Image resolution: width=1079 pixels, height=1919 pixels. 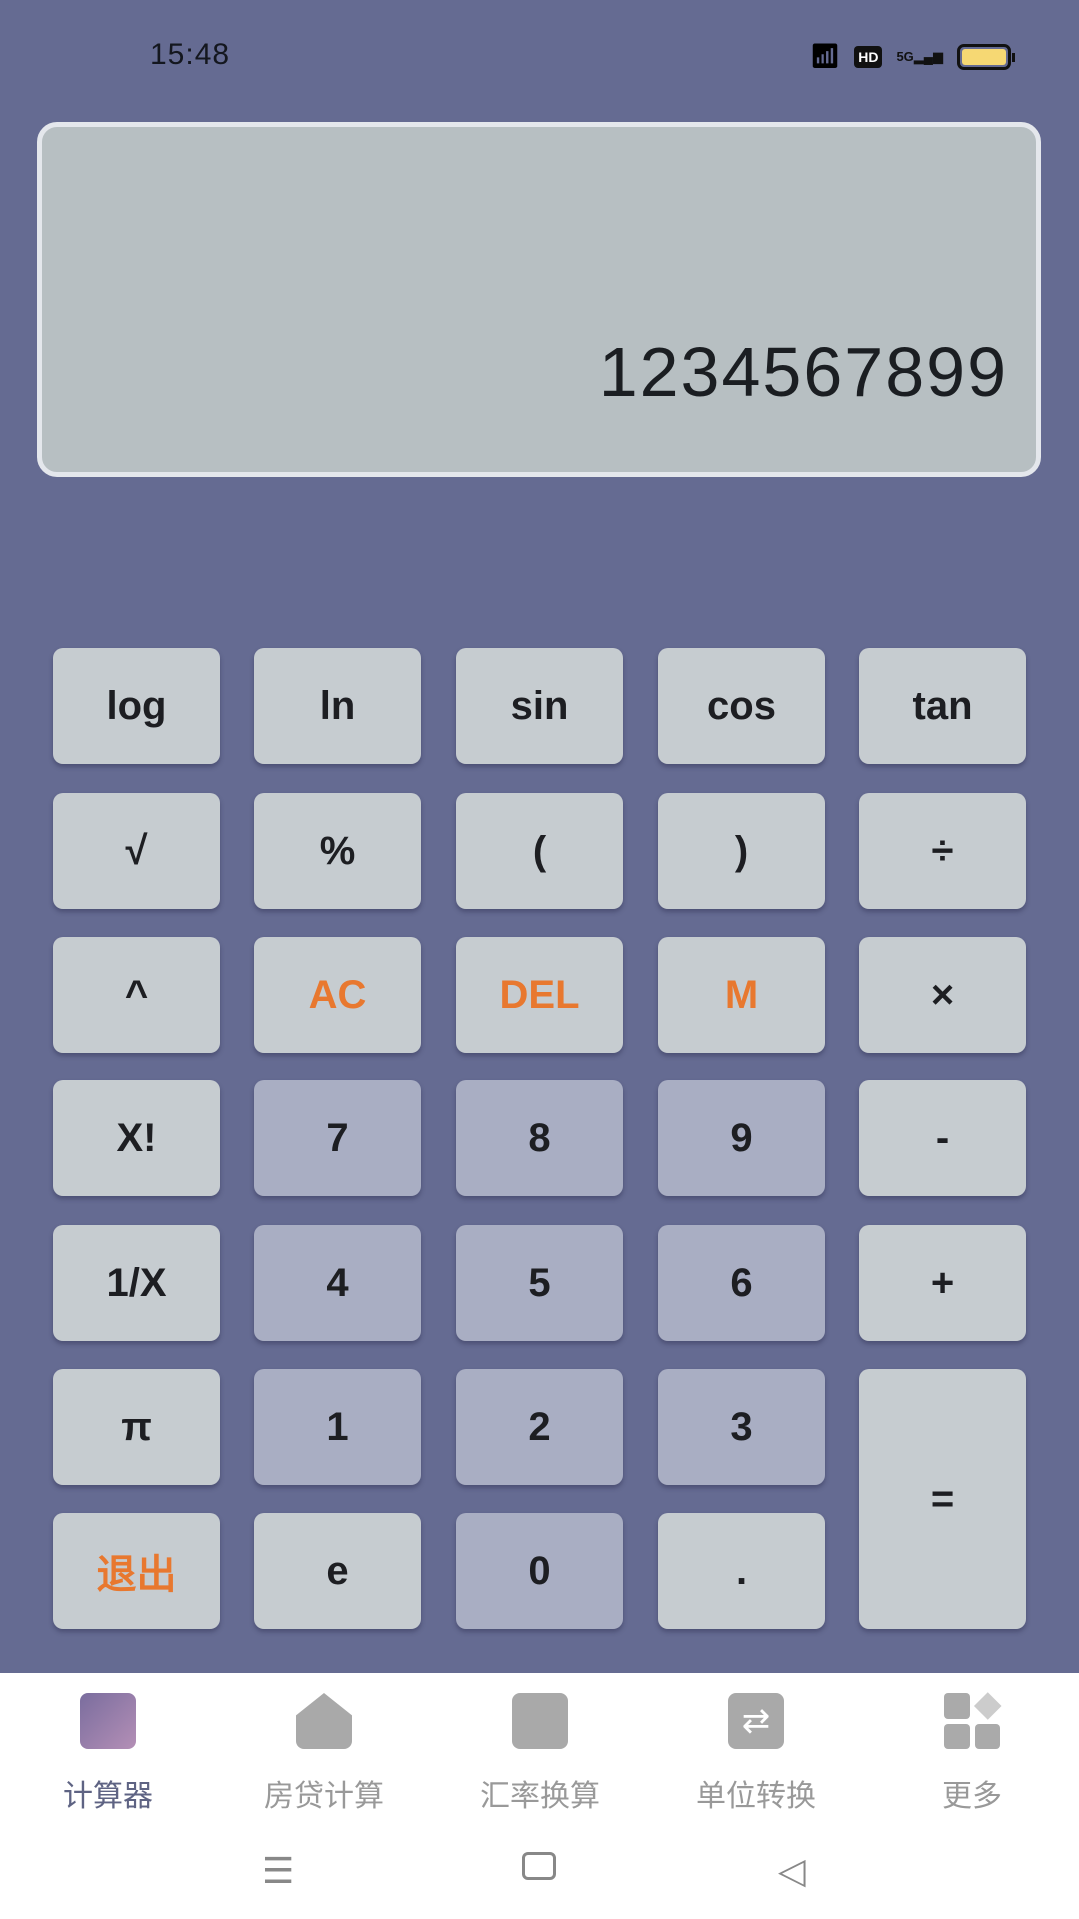 I want to click on key-button: 8, so click(x=539, y=1138).